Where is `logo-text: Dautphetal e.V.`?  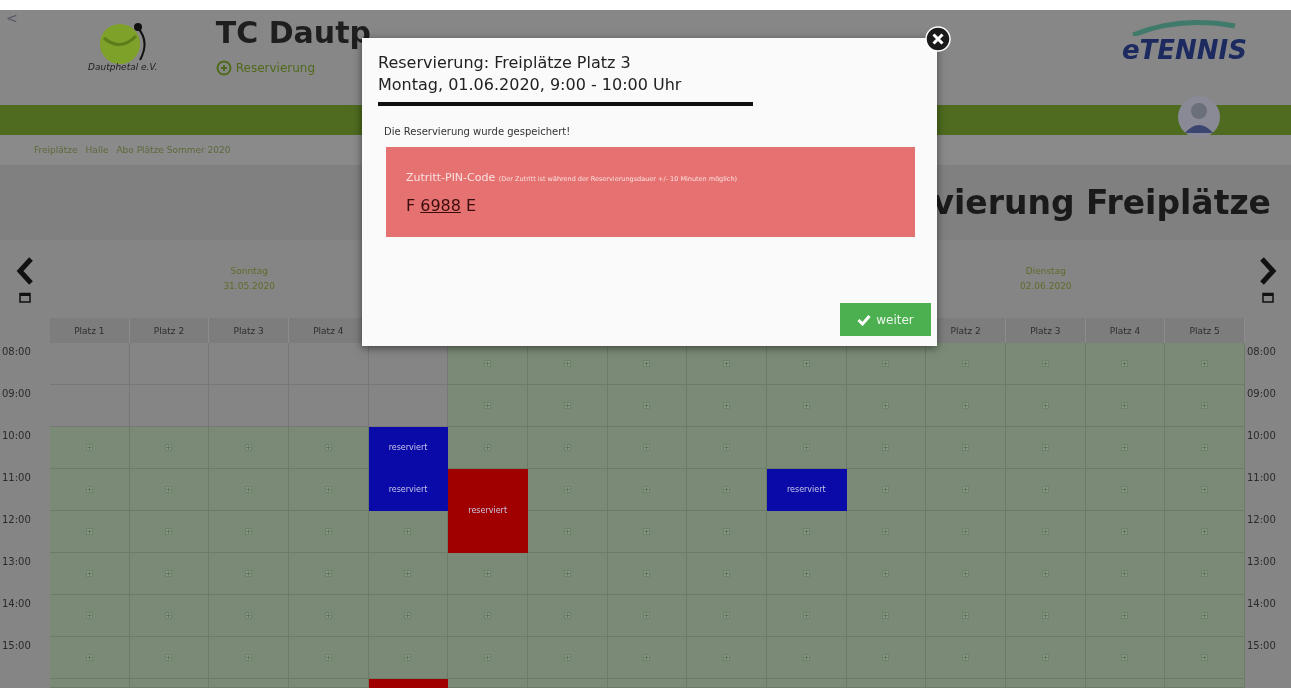
logo-text: Dautphetal e.V. is located at coordinates (123, 67).